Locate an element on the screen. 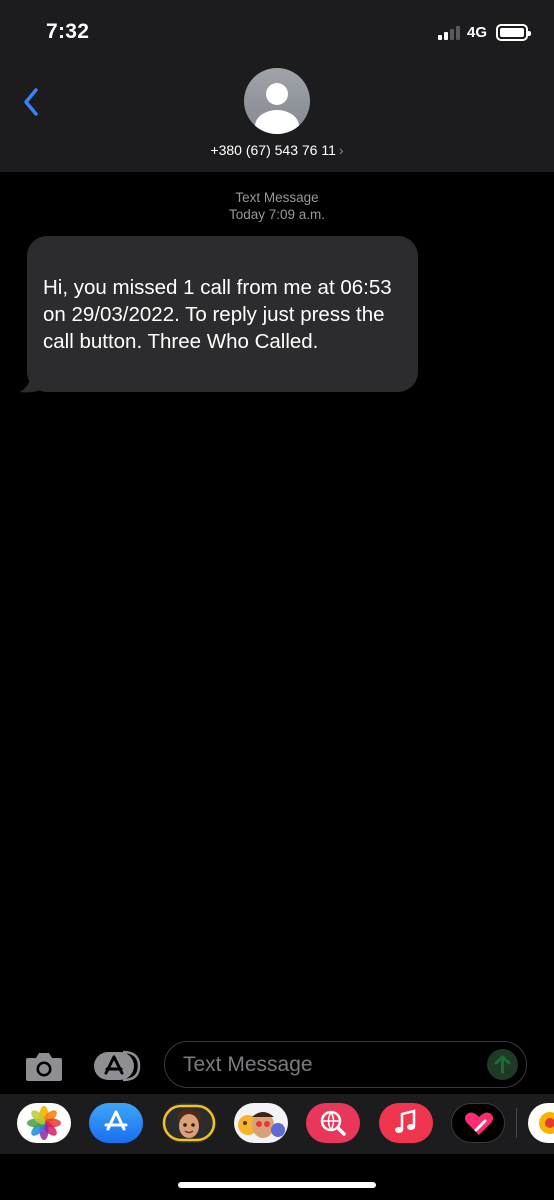 The image size is (554, 1200). app-drawer is located at coordinates (277, 1124).